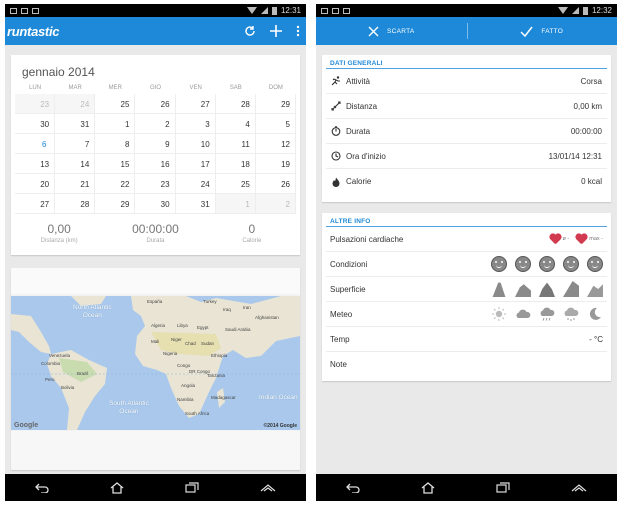 This screenshot has width=628, height=506. Describe the element at coordinates (195, 124) in the screenshot. I see `calendar-day: 3` at that location.